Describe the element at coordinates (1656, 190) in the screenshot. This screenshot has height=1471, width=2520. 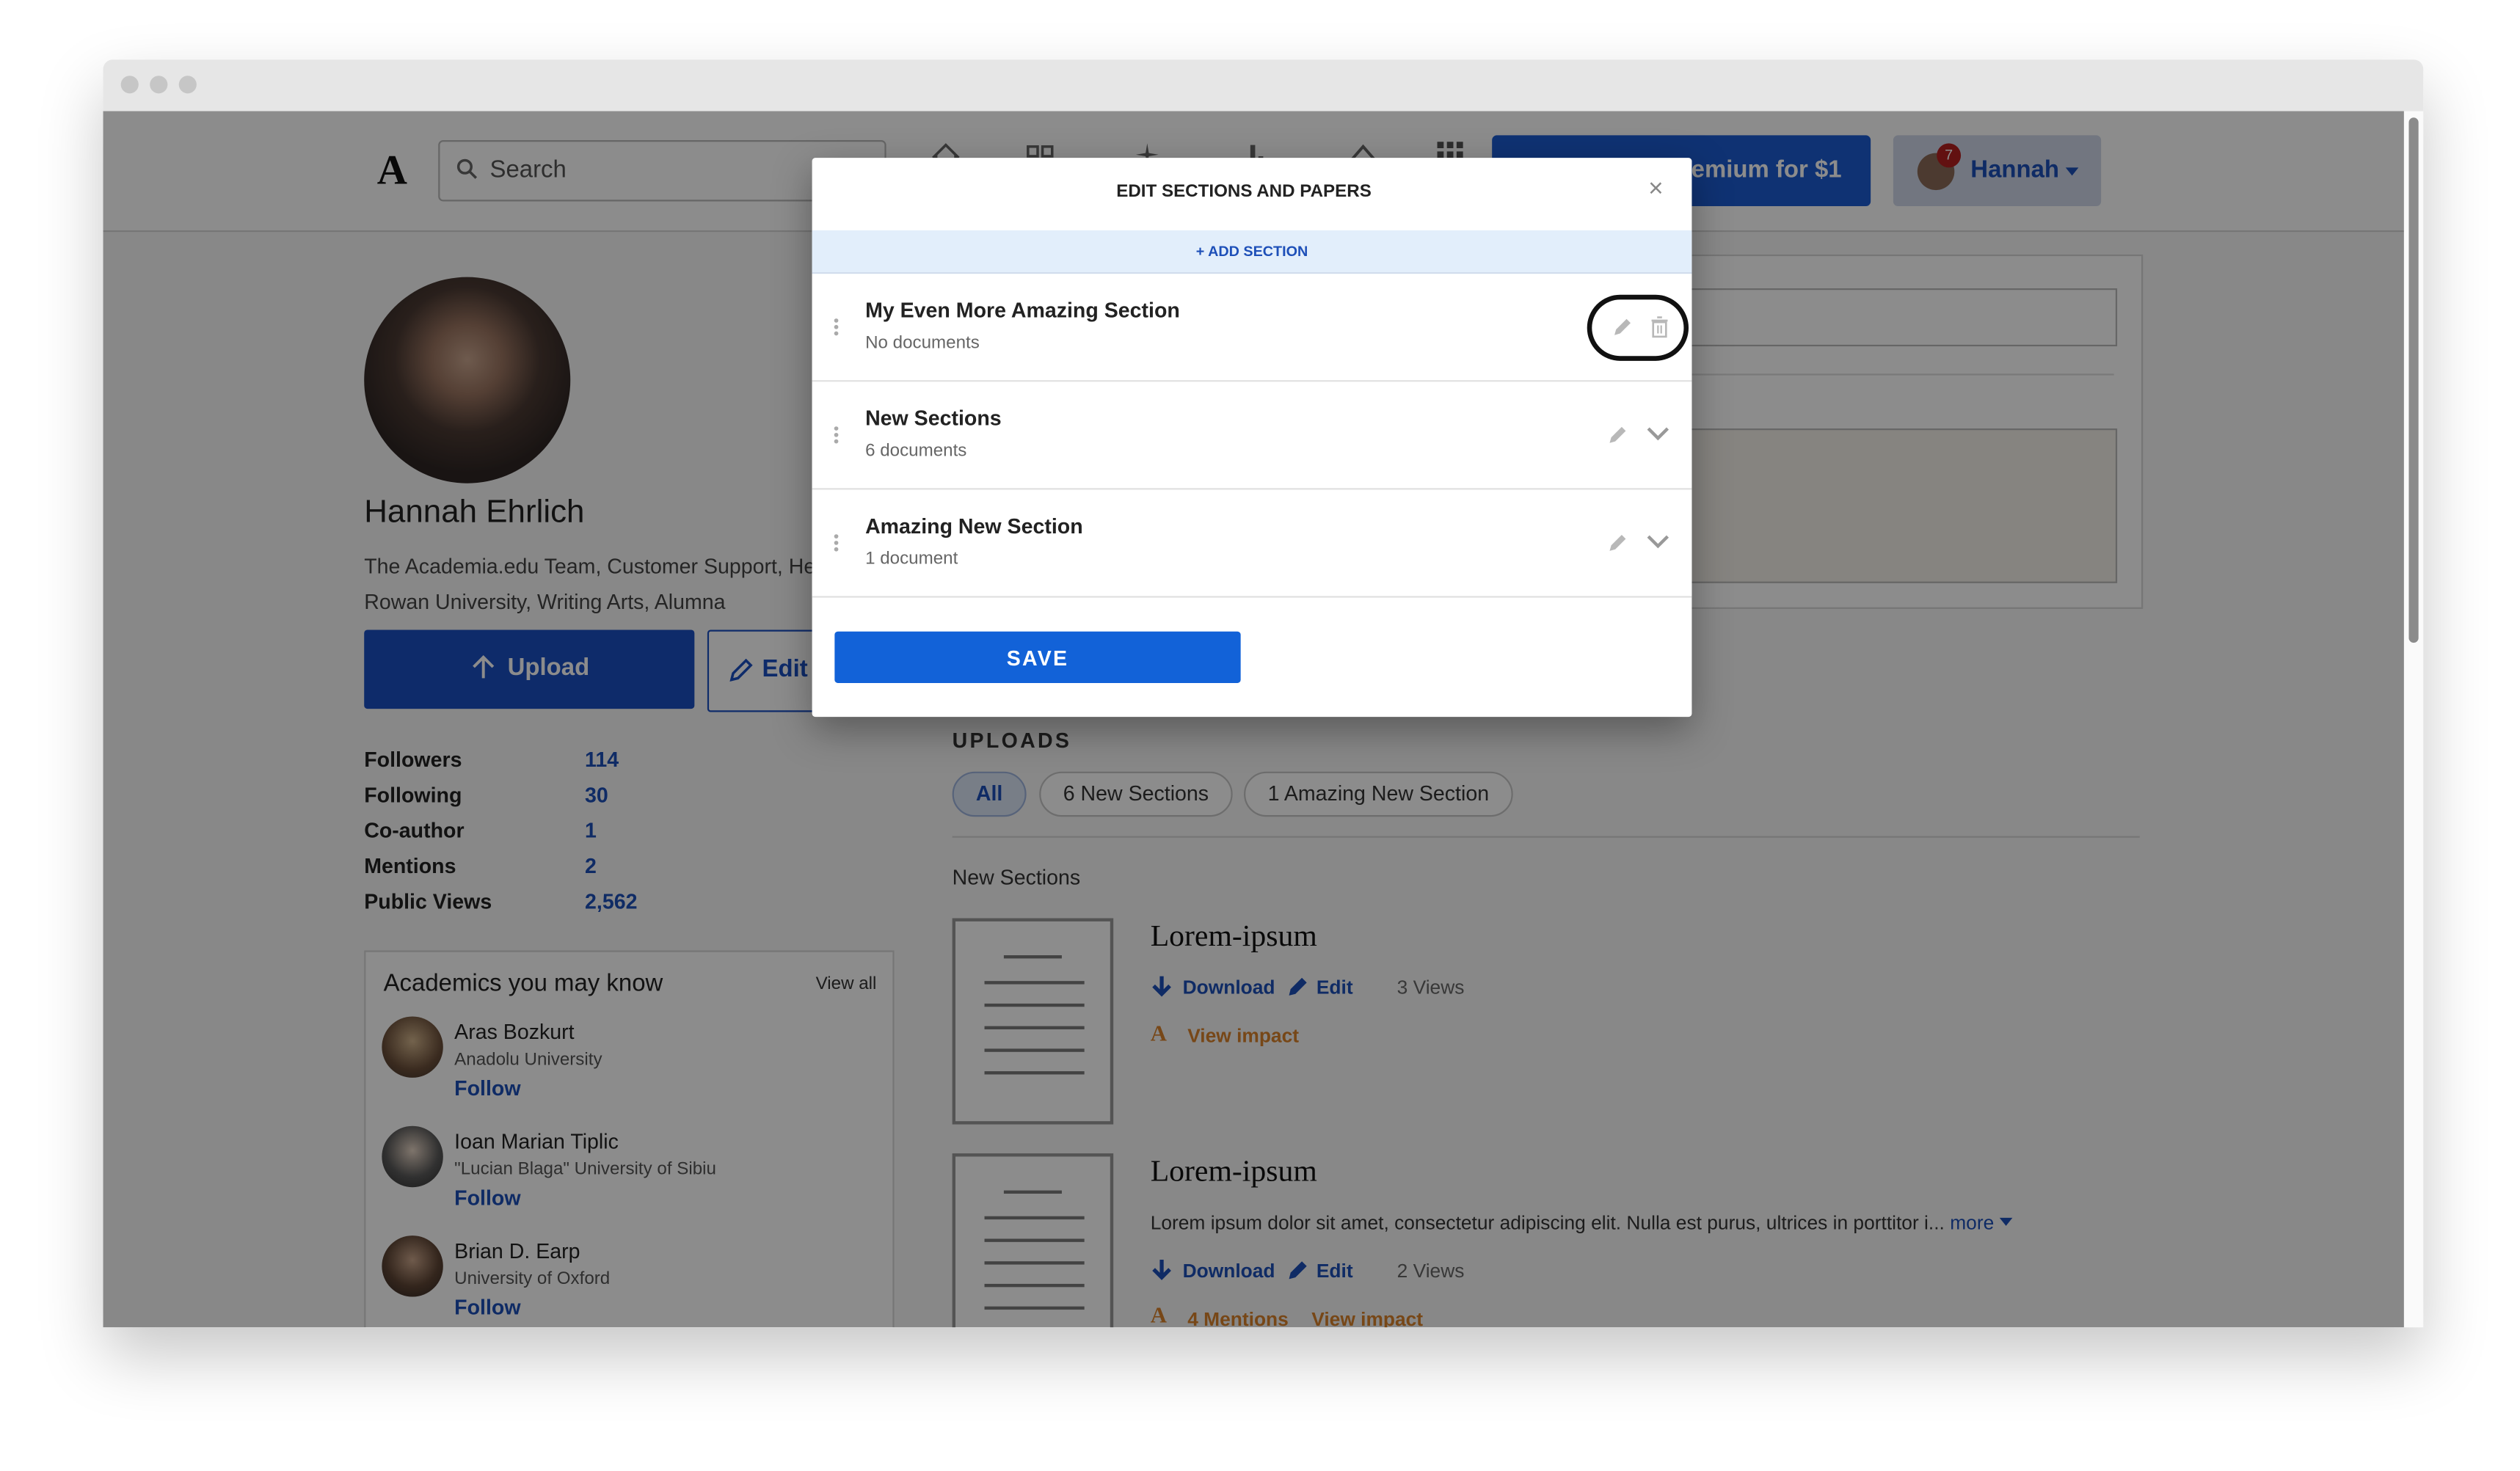
I see `close-icon: ×` at that location.